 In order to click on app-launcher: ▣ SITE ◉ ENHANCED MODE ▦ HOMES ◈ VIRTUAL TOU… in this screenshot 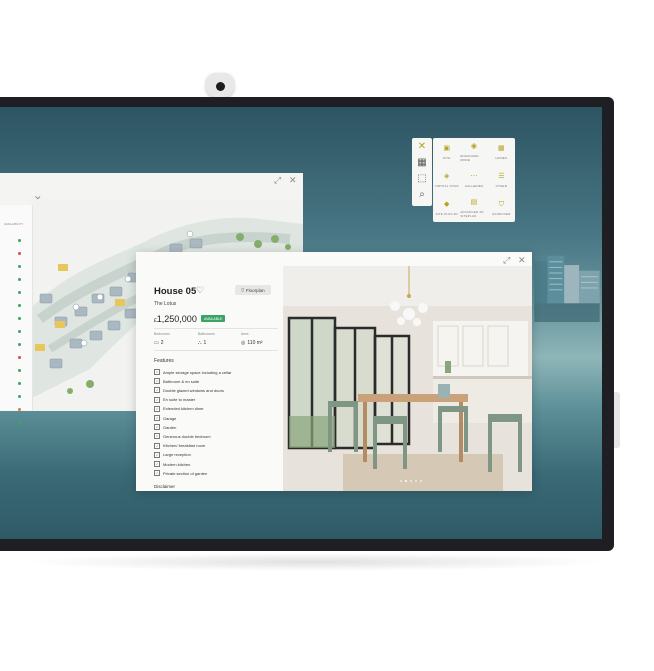, I will do `click(474, 180)`.